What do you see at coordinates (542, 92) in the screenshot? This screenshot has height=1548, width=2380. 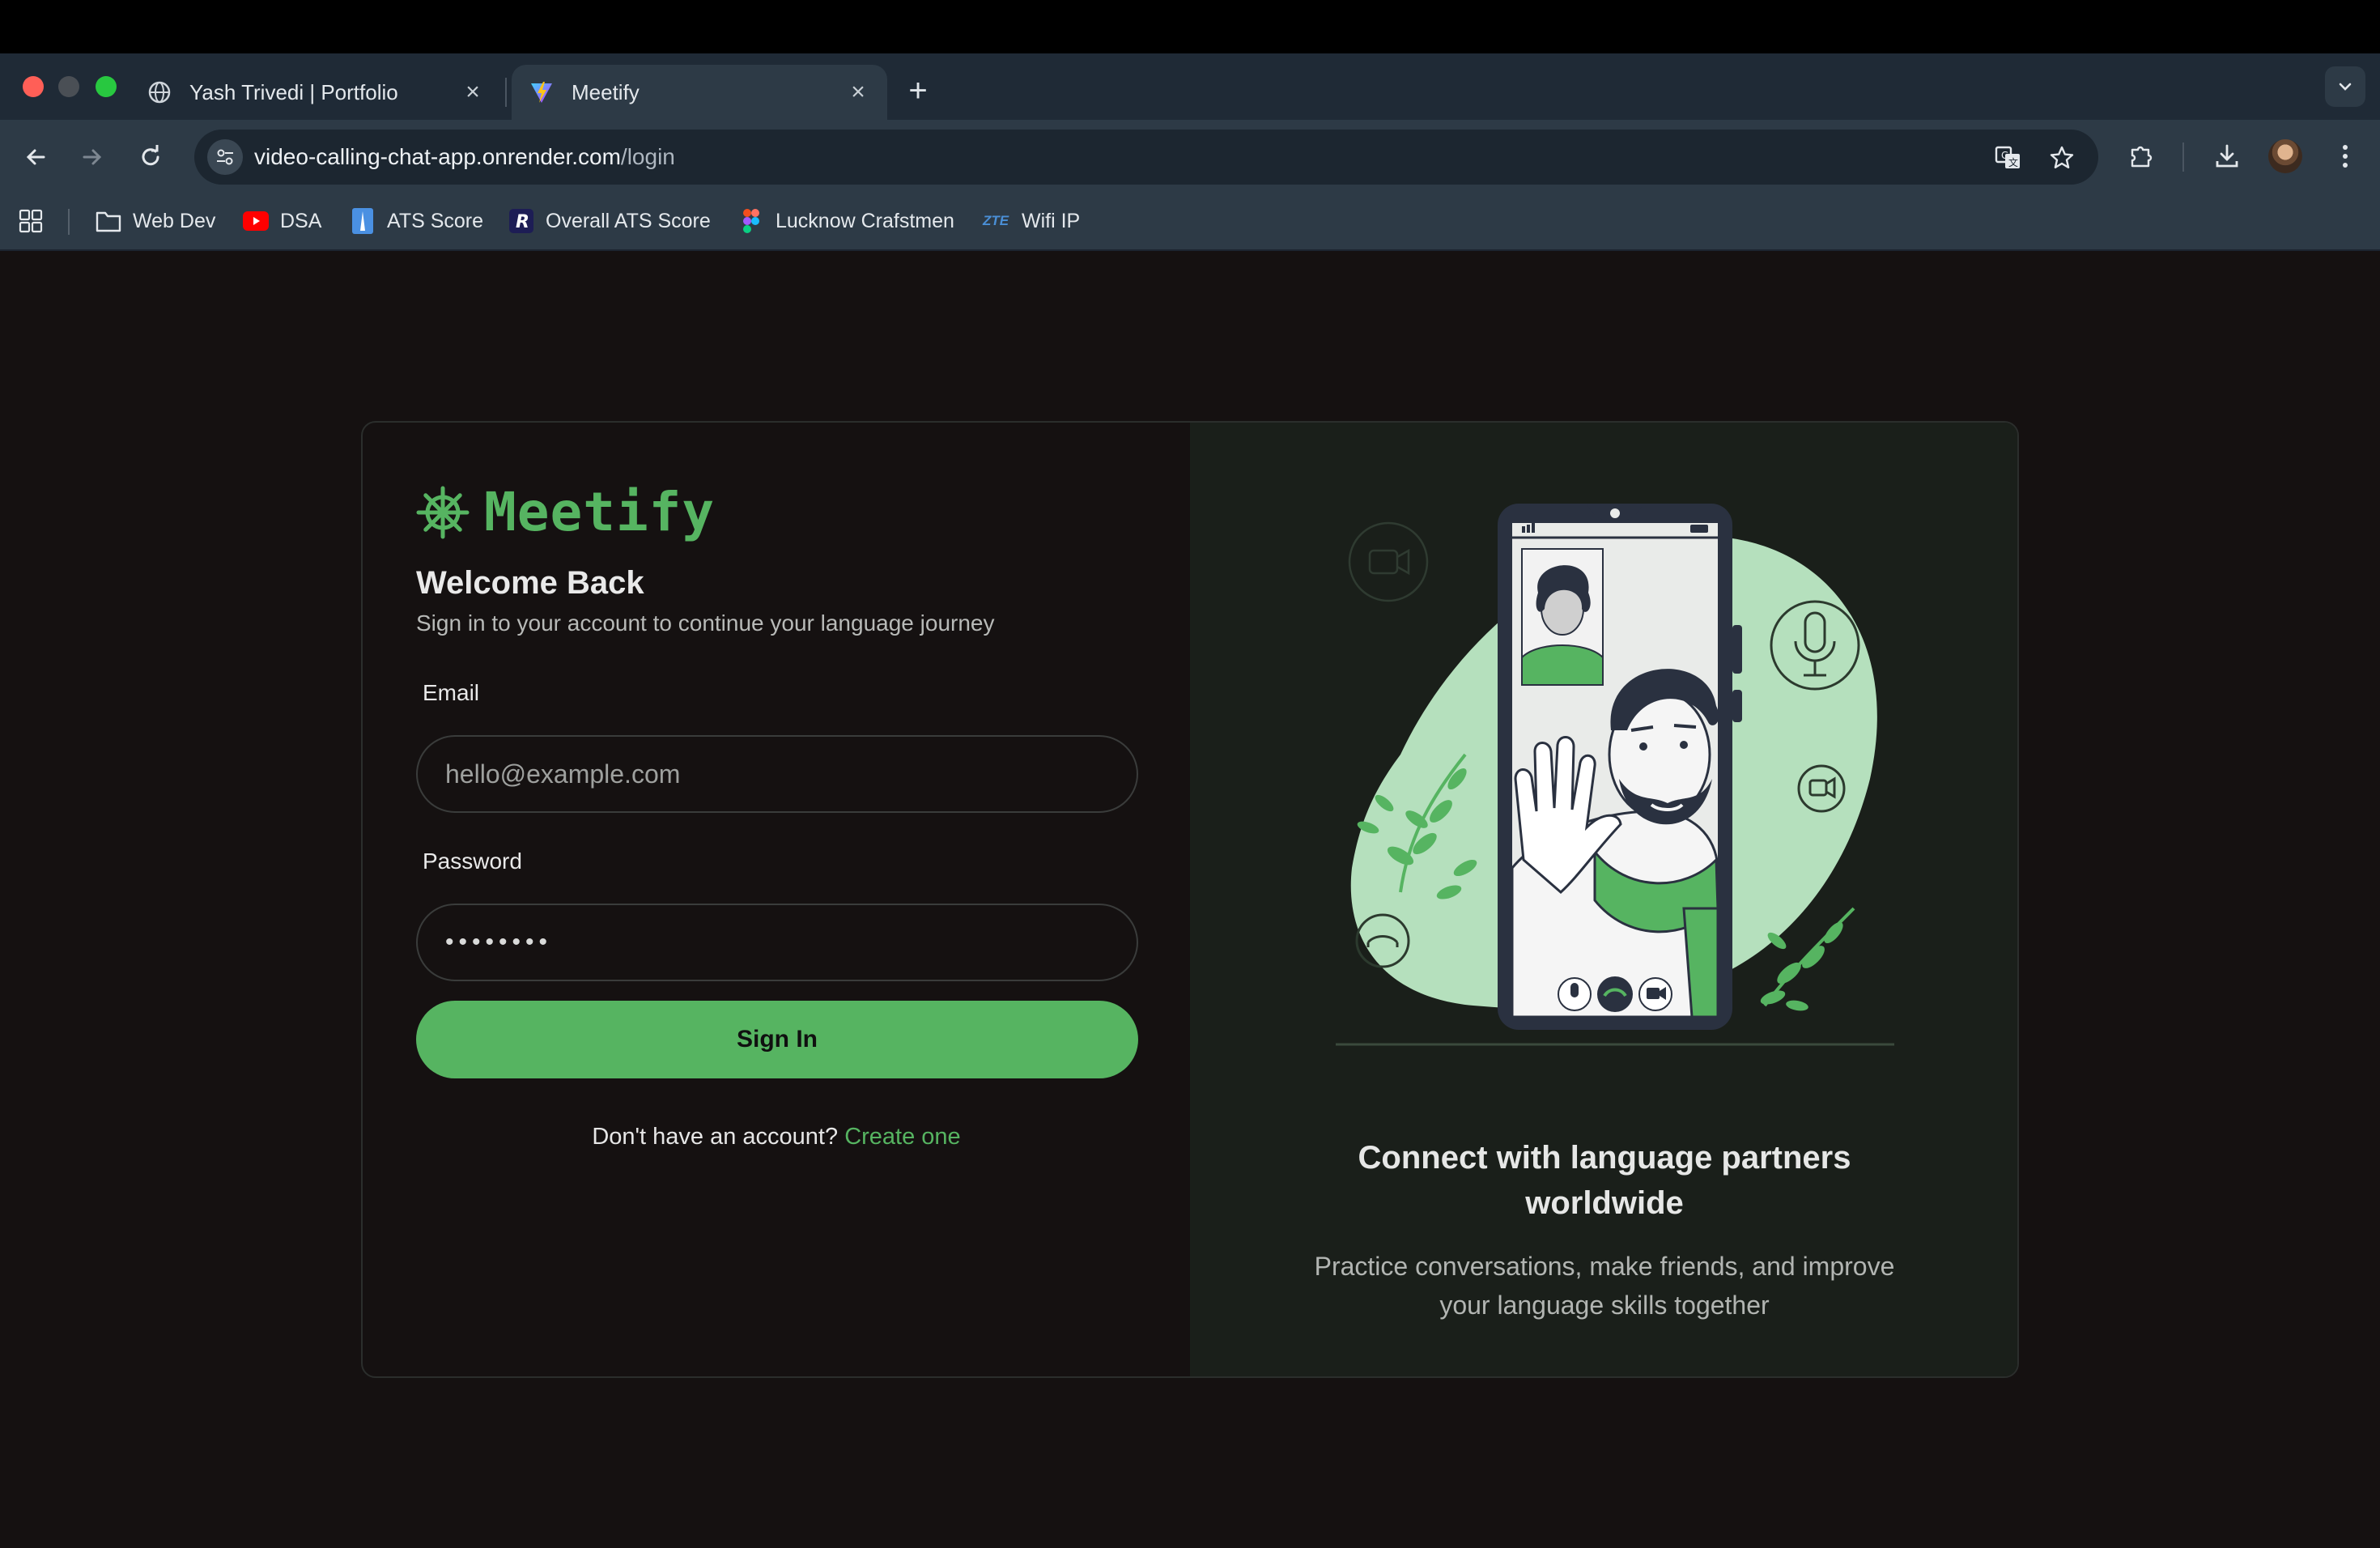 I see `vite-logo-icon` at bounding box center [542, 92].